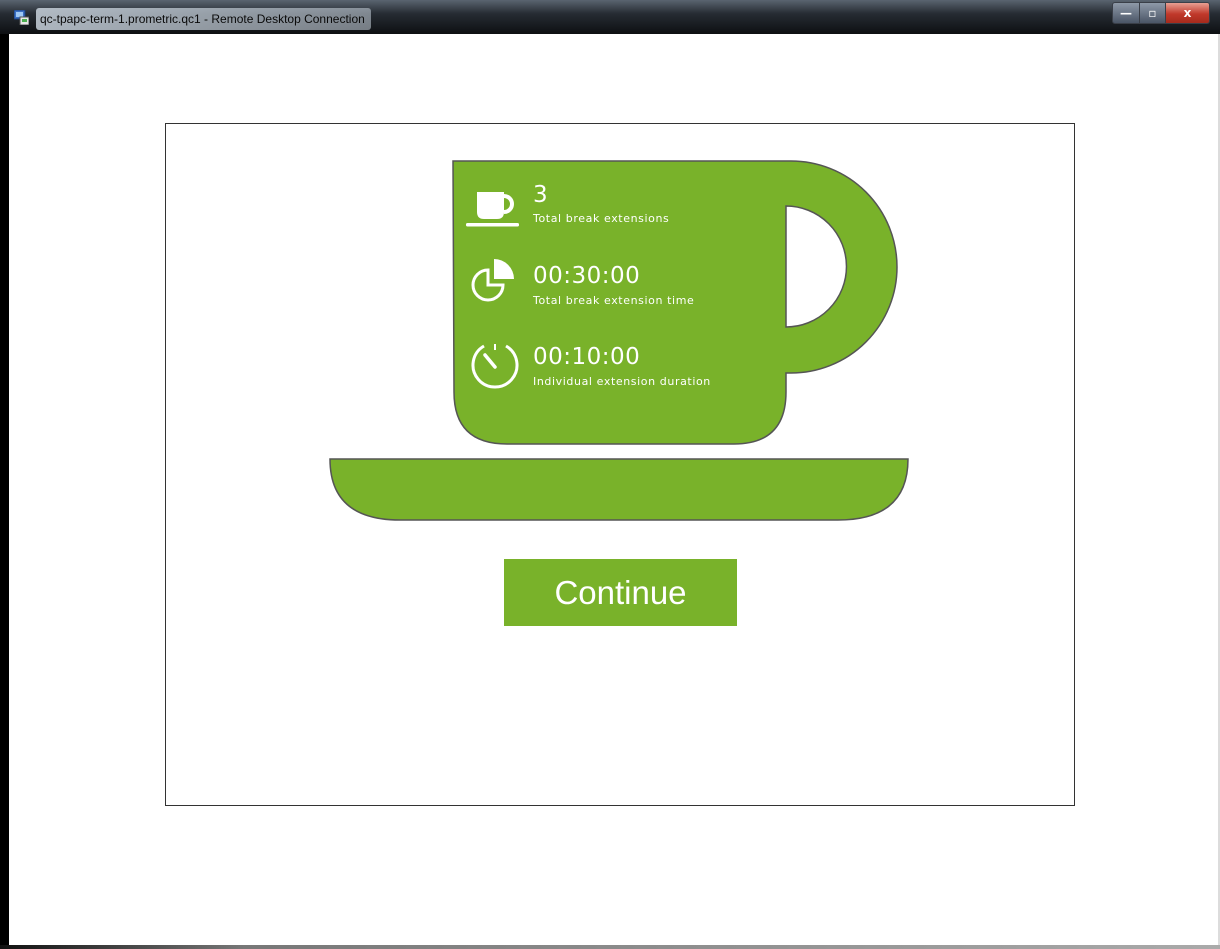 This screenshot has height=949, width=1220. What do you see at coordinates (495, 282) in the screenshot?
I see `pie-chart-icon` at bounding box center [495, 282].